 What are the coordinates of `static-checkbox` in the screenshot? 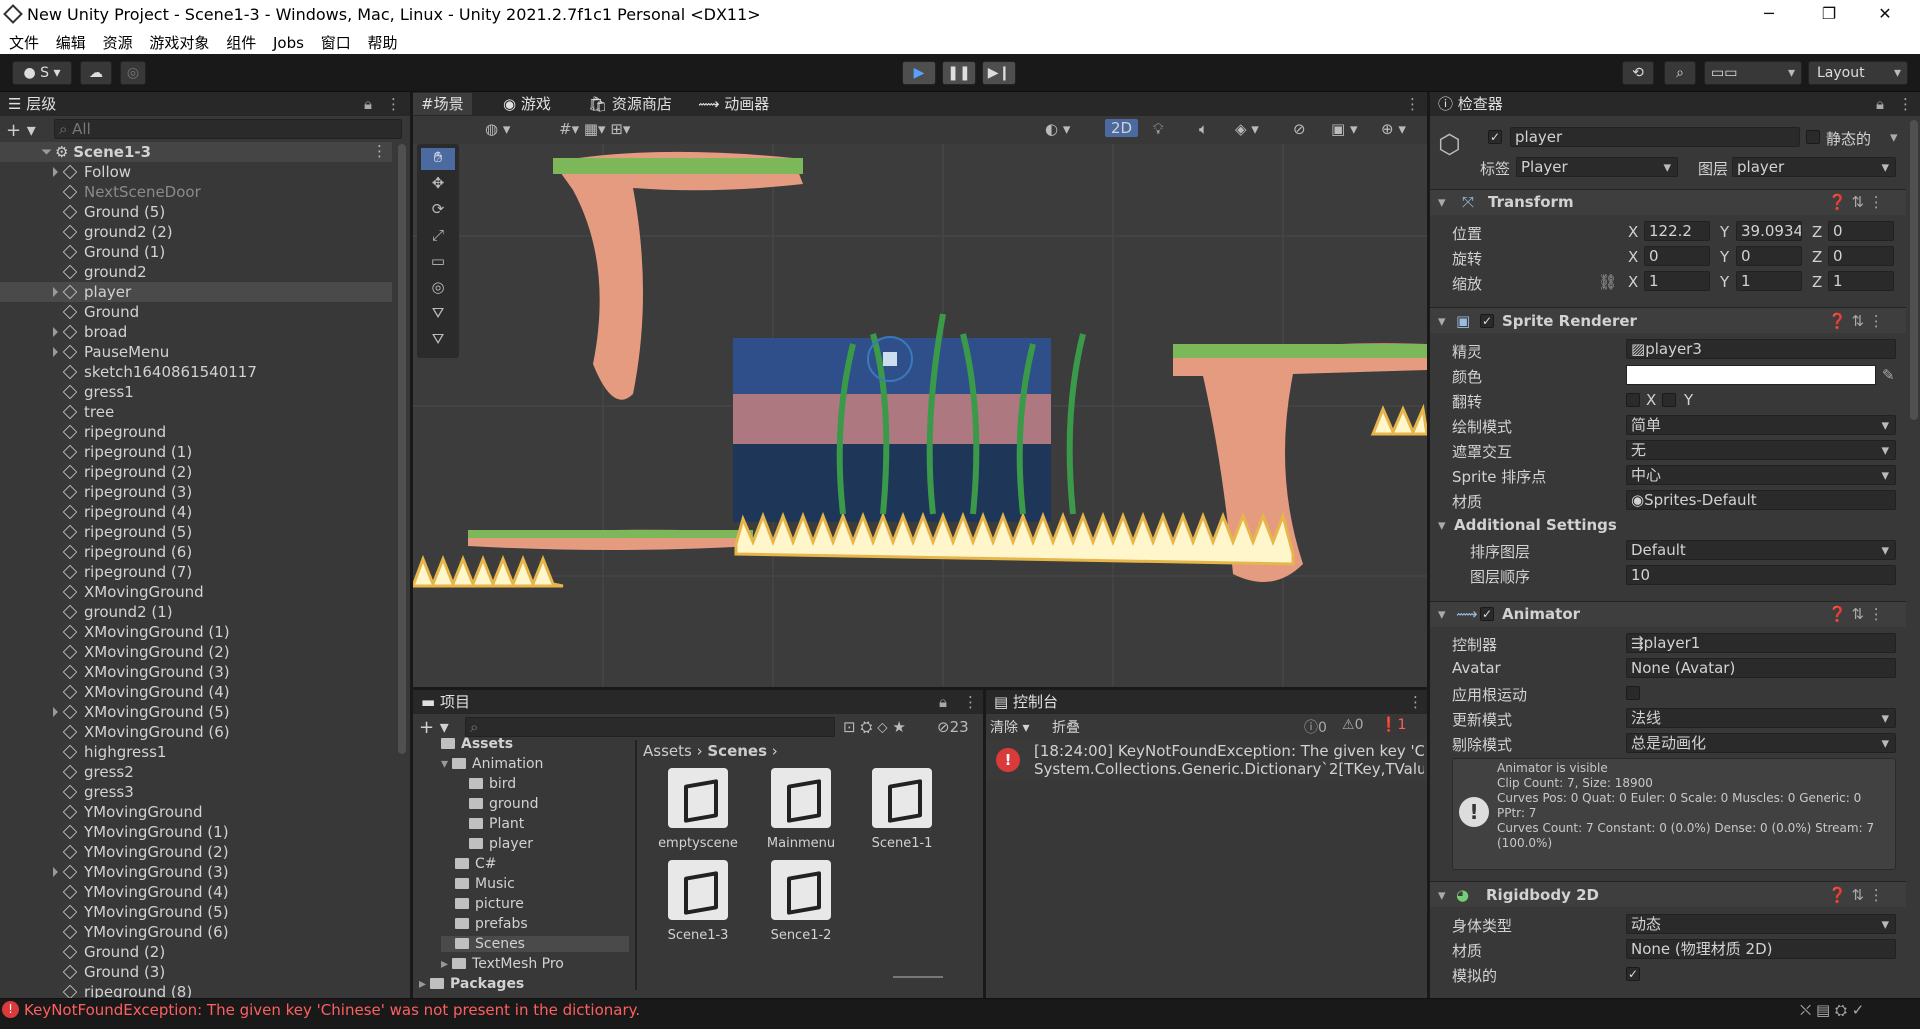 It's located at (1813, 137).